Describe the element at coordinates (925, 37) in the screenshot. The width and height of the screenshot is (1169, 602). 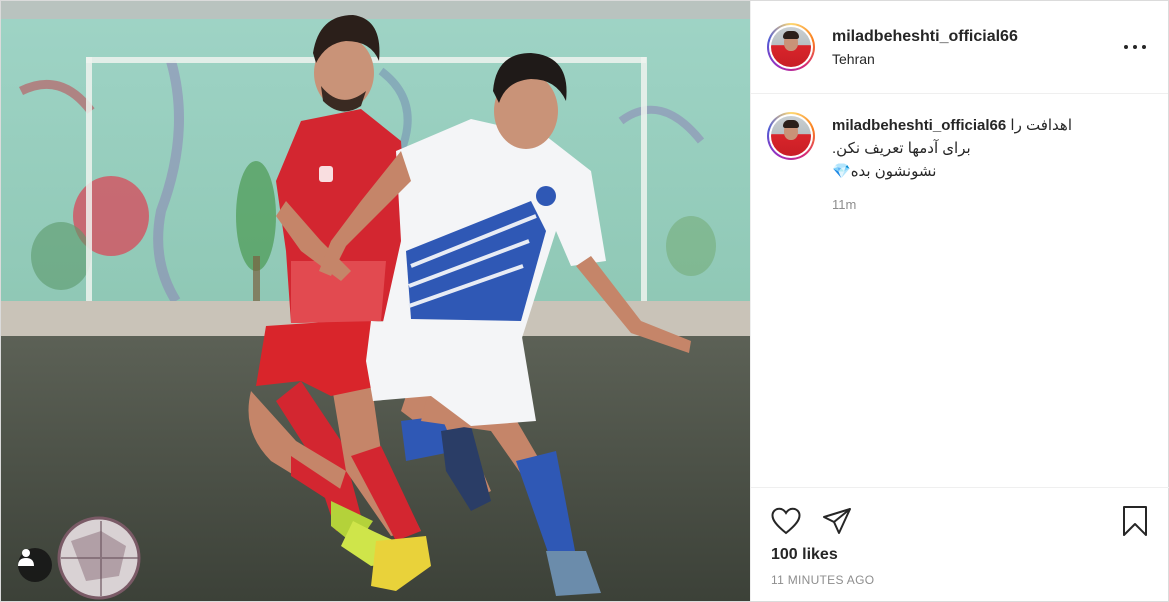
I see `username-link: miladbeheshti_official66` at that location.